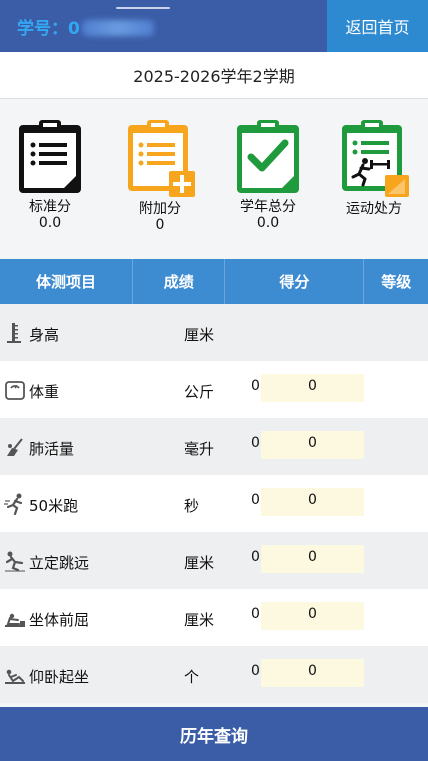  Describe the element at coordinates (268, 156) in the screenshot. I see `clipboard-check-icon` at that location.